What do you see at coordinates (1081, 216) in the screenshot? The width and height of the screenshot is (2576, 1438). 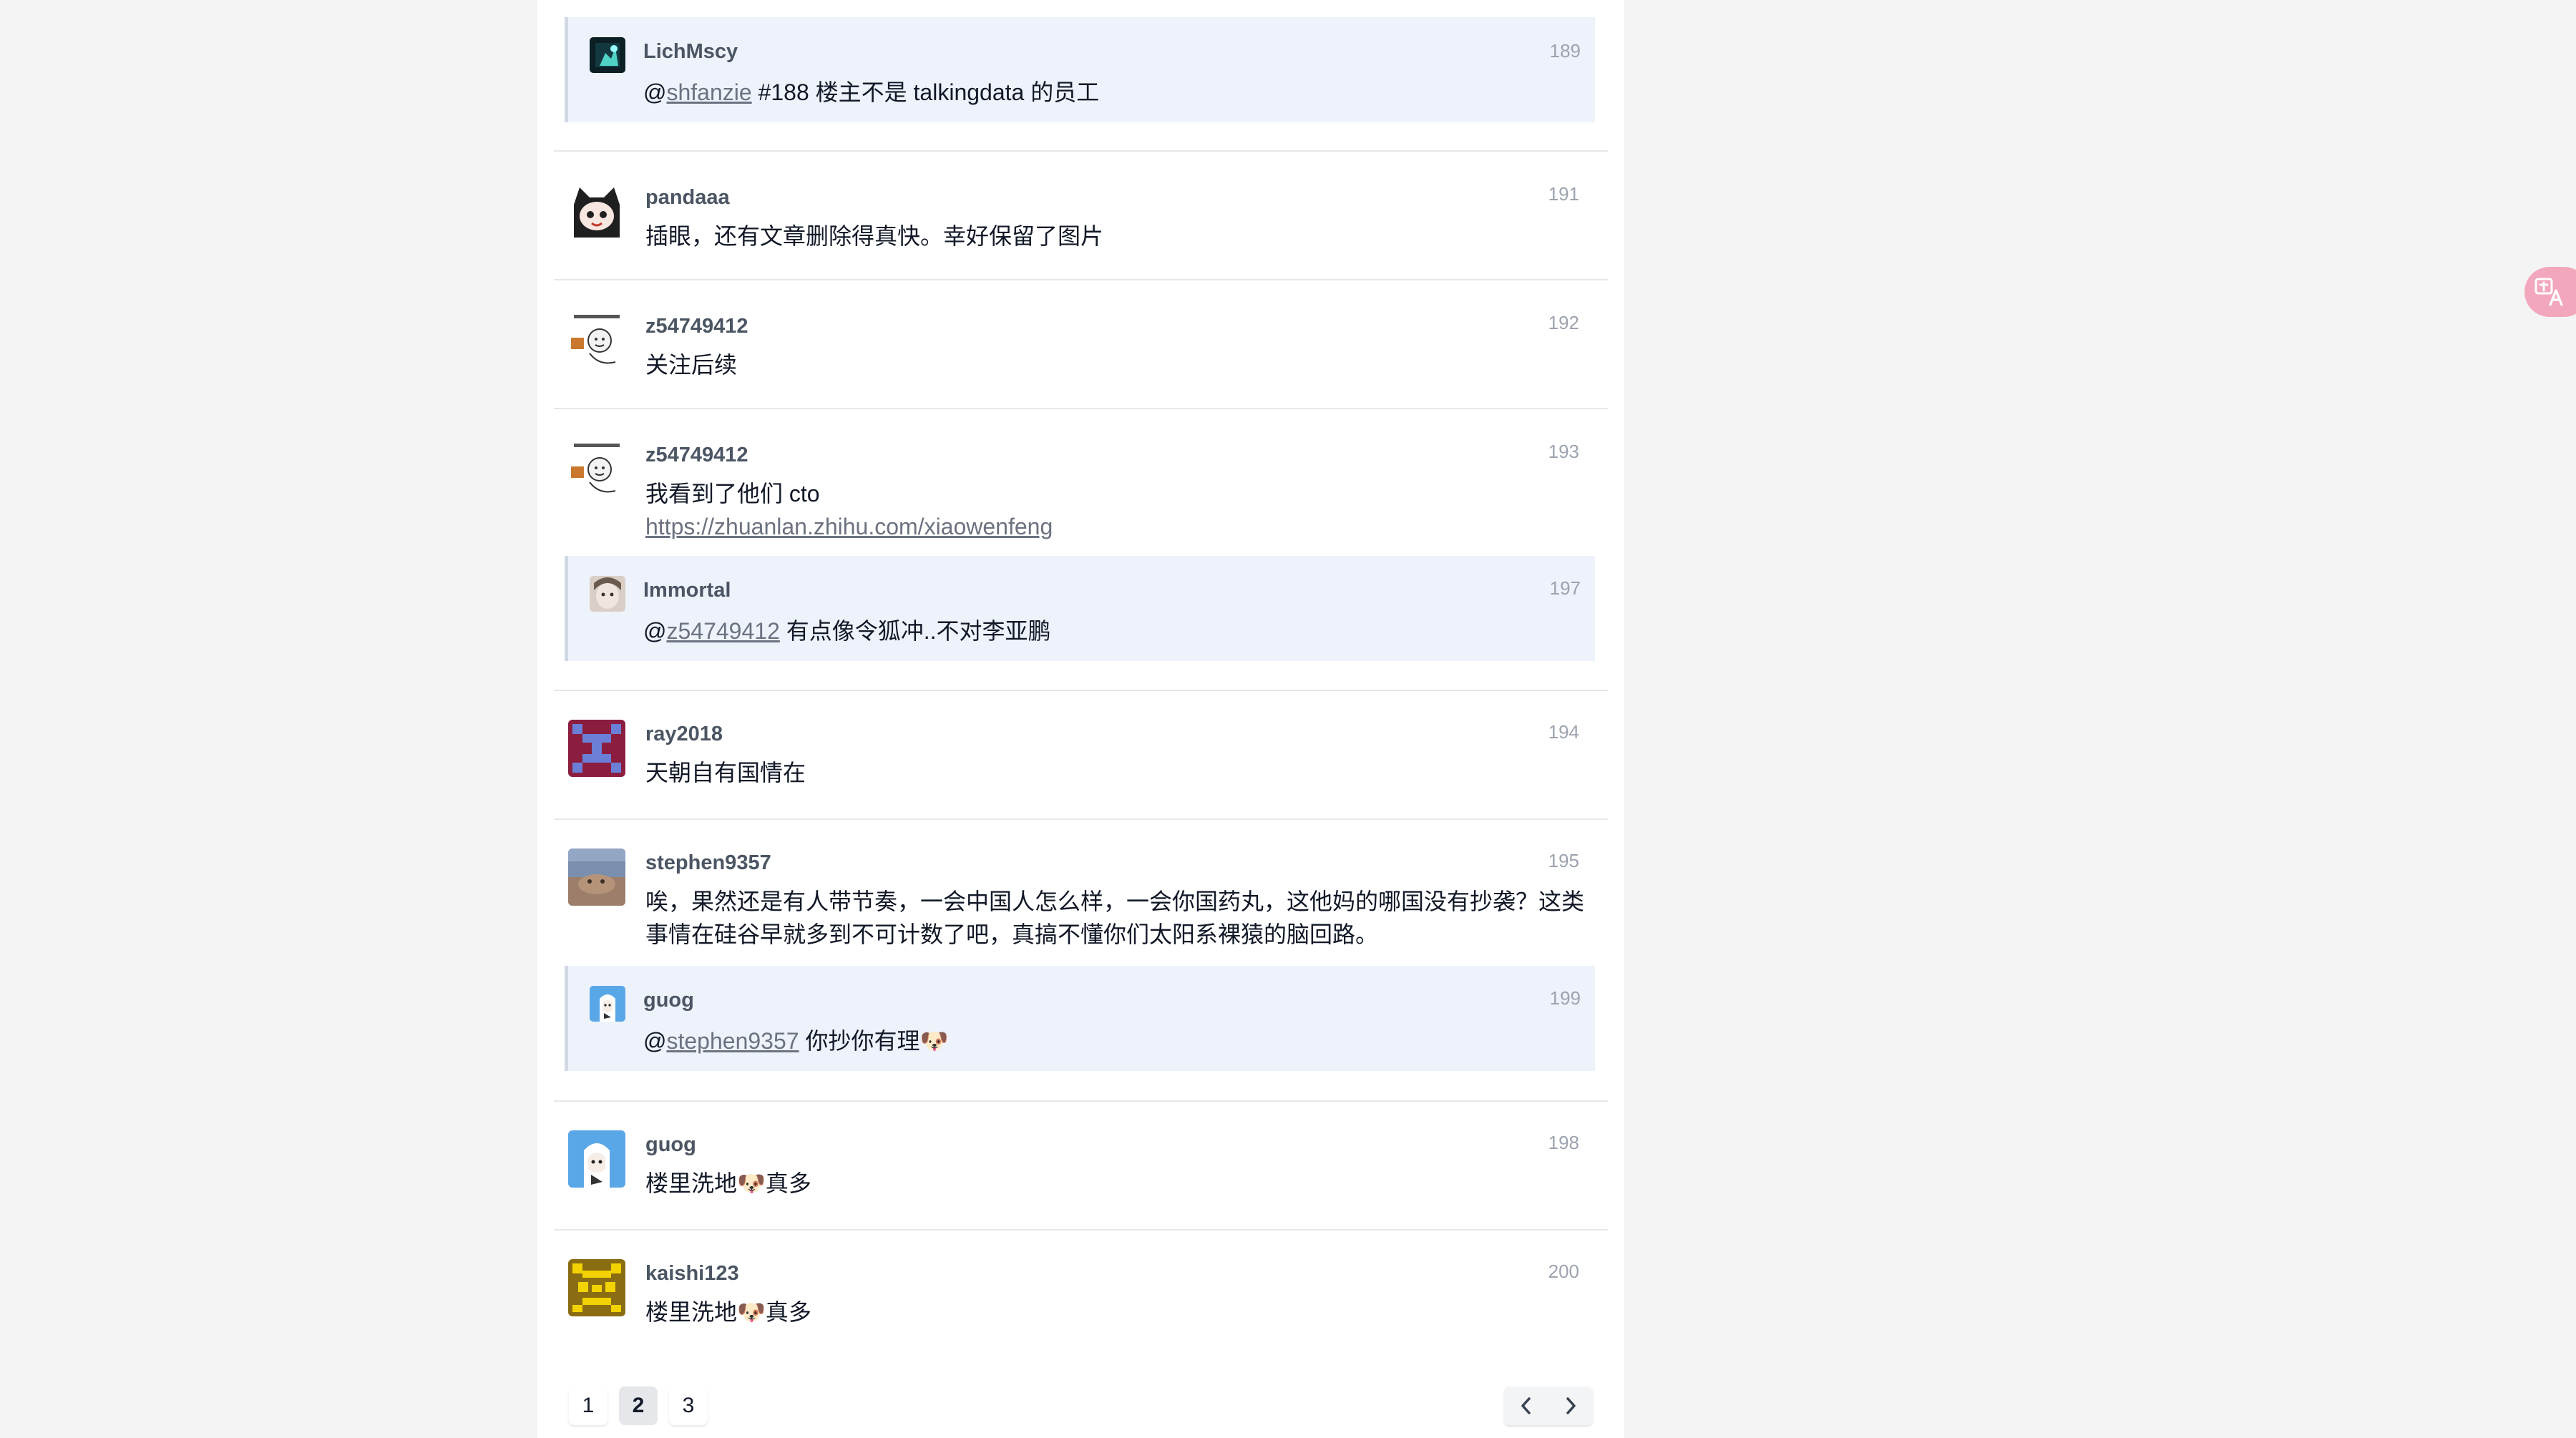 I see `list-item: pandaaa 191 插眼，还有文章删除得真快。幸好保留了图片` at bounding box center [1081, 216].